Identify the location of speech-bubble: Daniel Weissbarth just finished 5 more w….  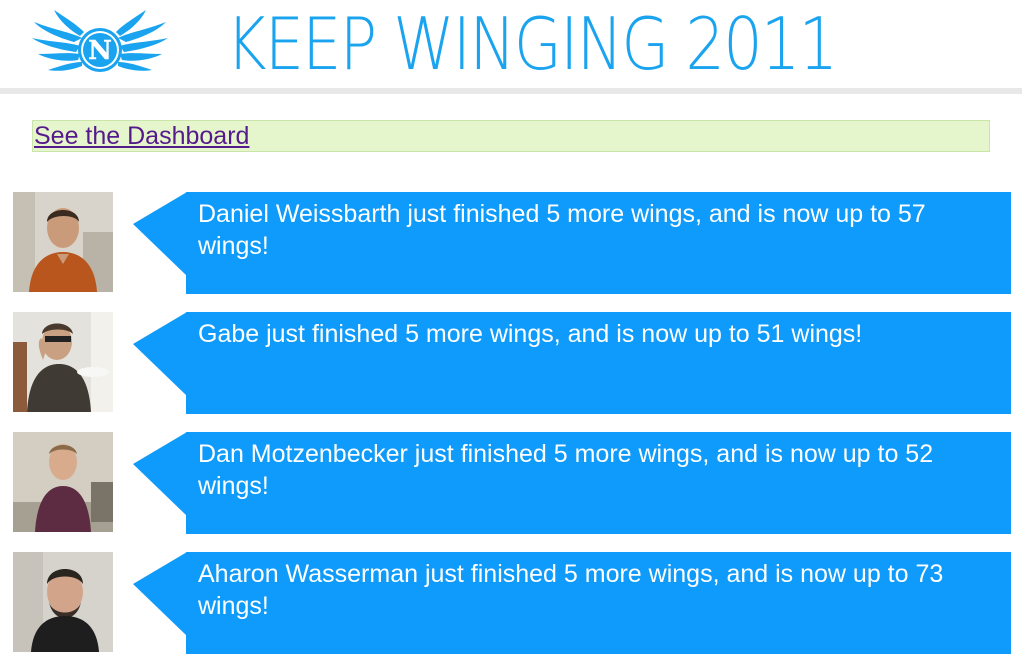
(598, 243).